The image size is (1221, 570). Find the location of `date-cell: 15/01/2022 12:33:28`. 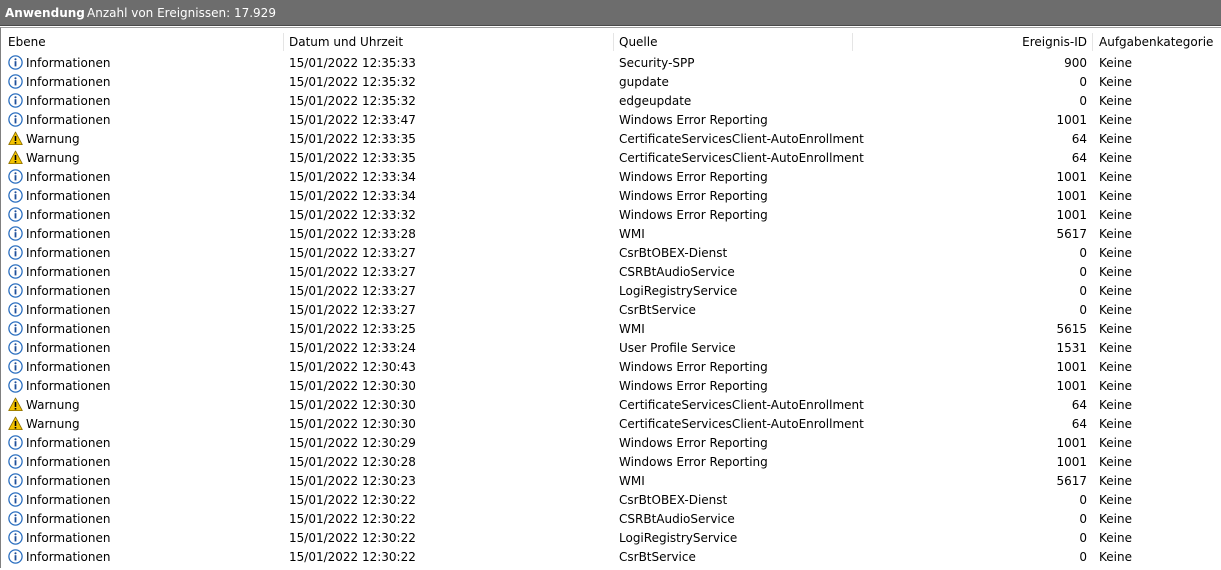

date-cell: 15/01/2022 12:33:28 is located at coordinates (352, 234).